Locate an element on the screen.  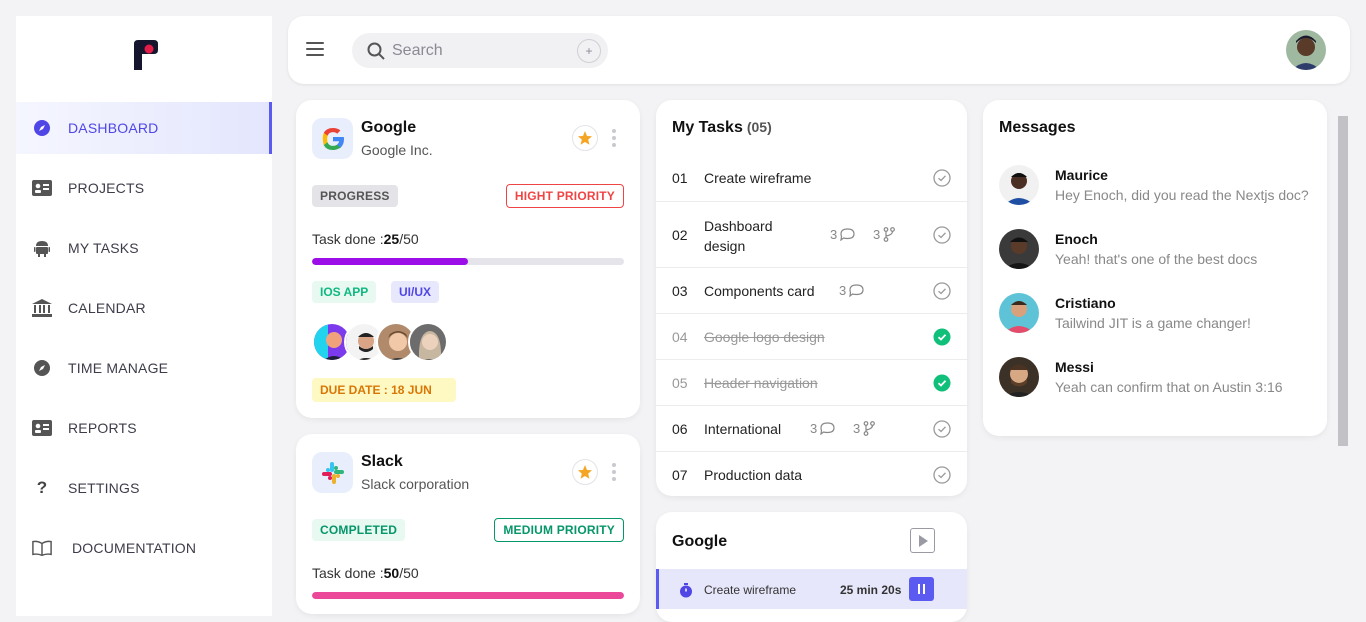
sidebar-item-reports: REPORTS is located at coordinates (144, 428).